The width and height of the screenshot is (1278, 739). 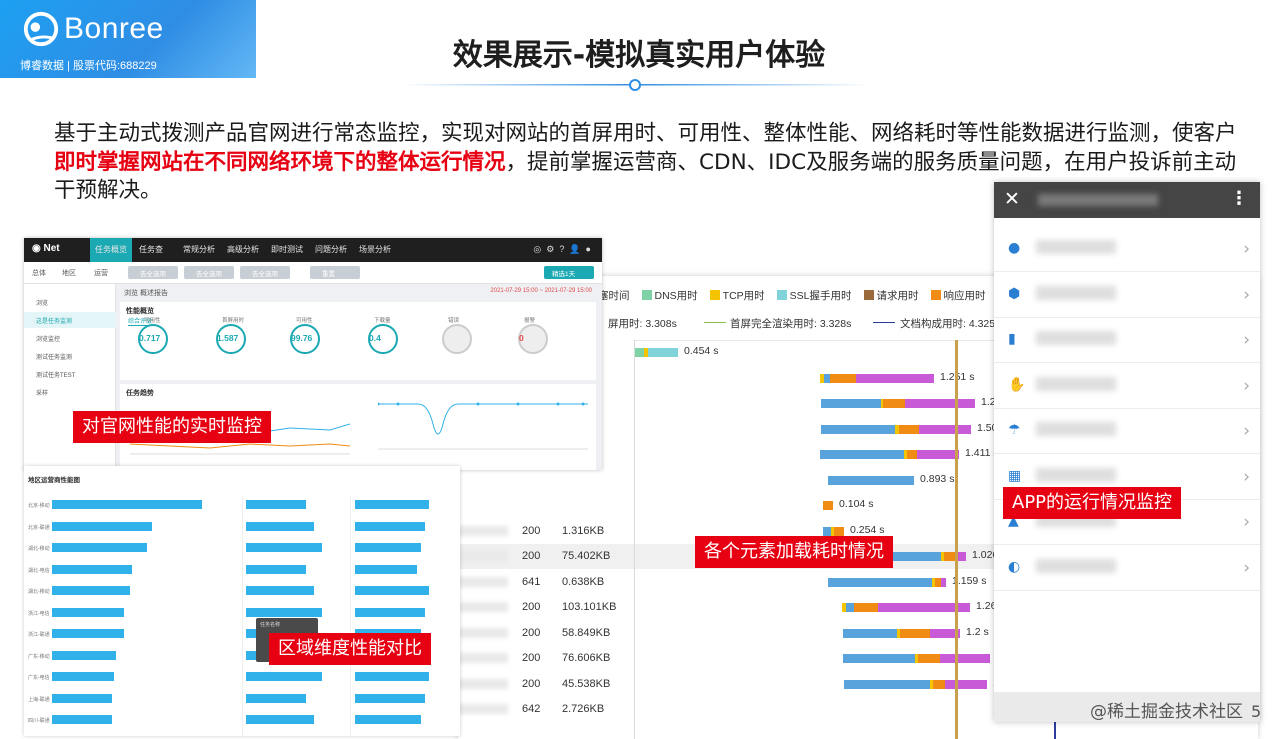 What do you see at coordinates (614, 295) in the screenshot?
I see `legend-item: 塞时间` at bounding box center [614, 295].